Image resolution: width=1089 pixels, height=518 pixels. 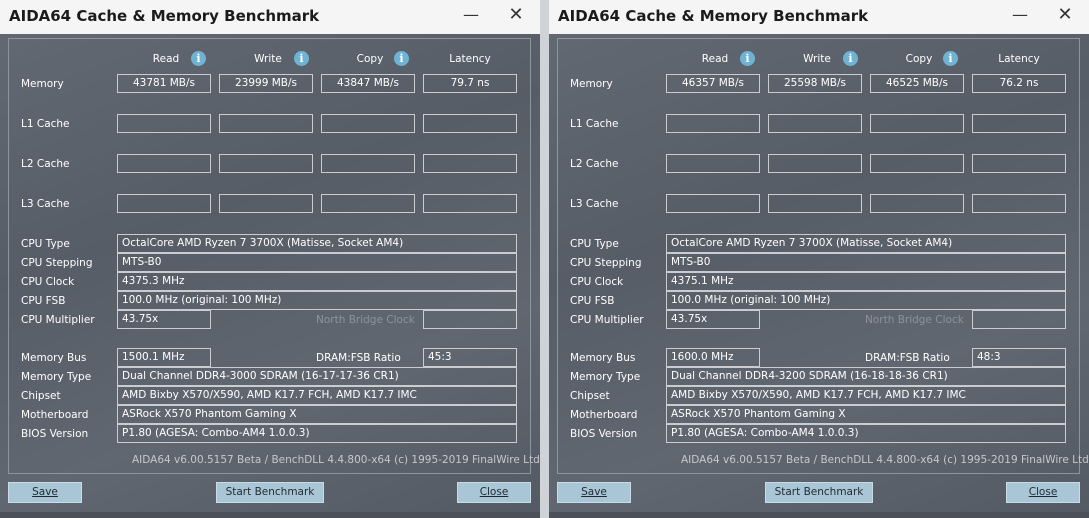 I want to click on l1-cache-label: L1 Cache, so click(x=45, y=124).